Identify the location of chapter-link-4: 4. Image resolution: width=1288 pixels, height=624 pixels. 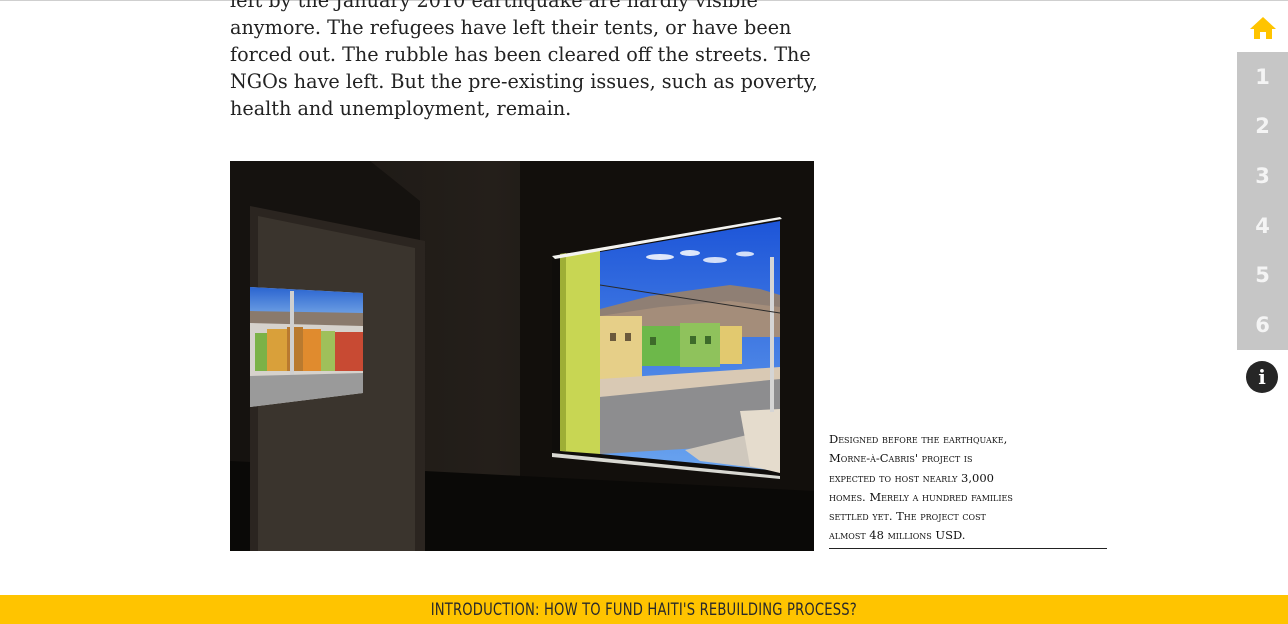
(1262, 226).